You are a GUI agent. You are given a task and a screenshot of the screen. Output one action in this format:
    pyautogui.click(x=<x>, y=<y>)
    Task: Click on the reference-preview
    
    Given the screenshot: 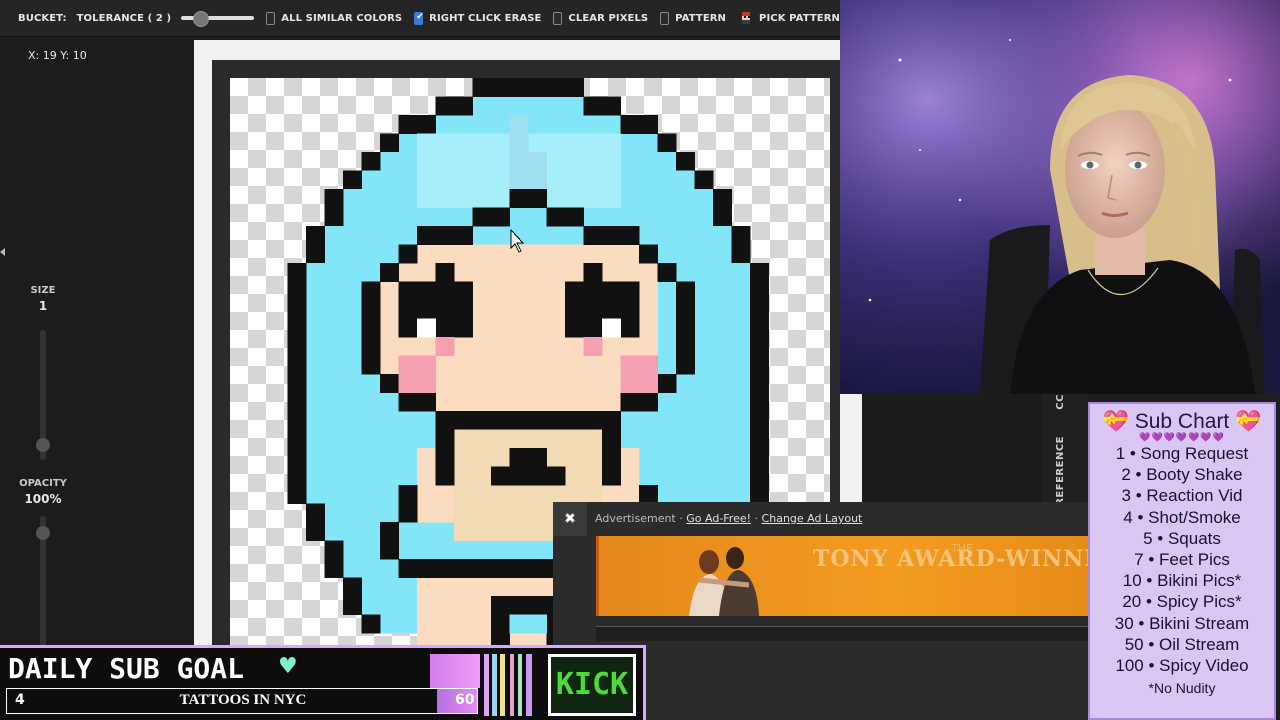 What is the action you would take?
    pyautogui.click(x=952, y=448)
    